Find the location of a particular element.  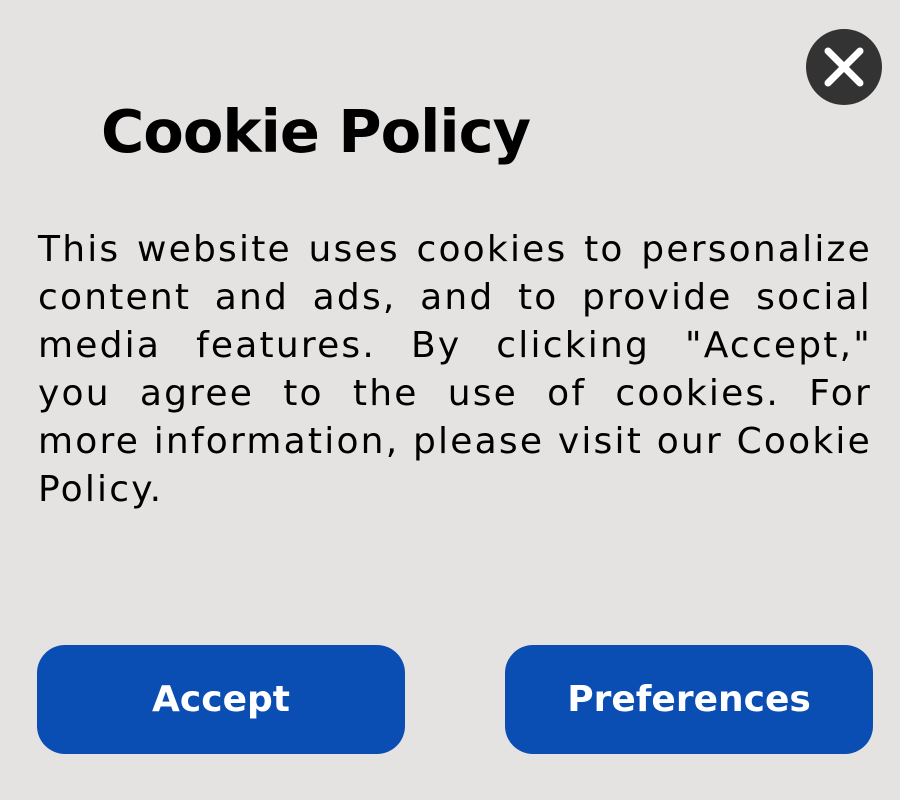

close-button is located at coordinates (844, 67).